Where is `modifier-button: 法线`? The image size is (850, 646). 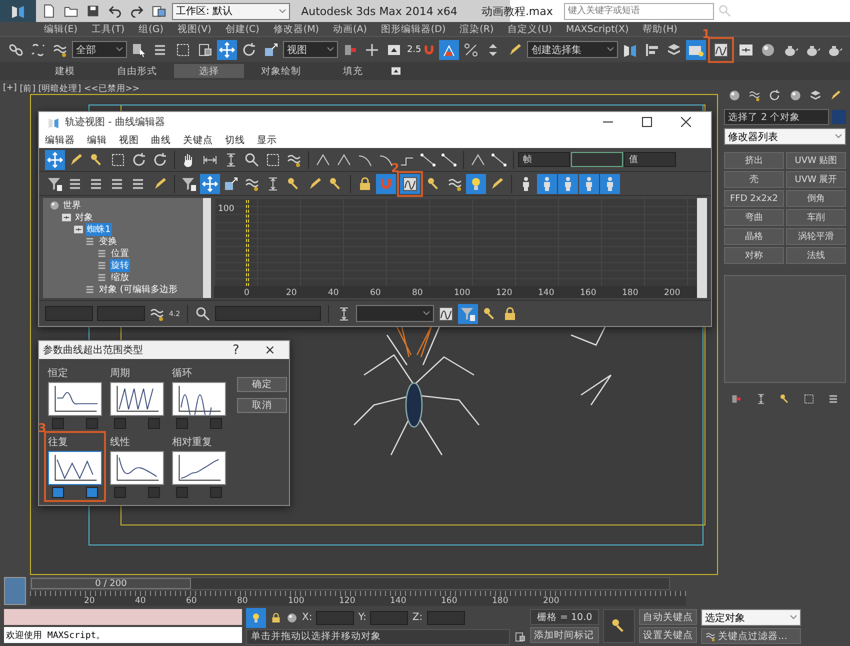
modifier-button: 法线 is located at coordinates (816, 255).